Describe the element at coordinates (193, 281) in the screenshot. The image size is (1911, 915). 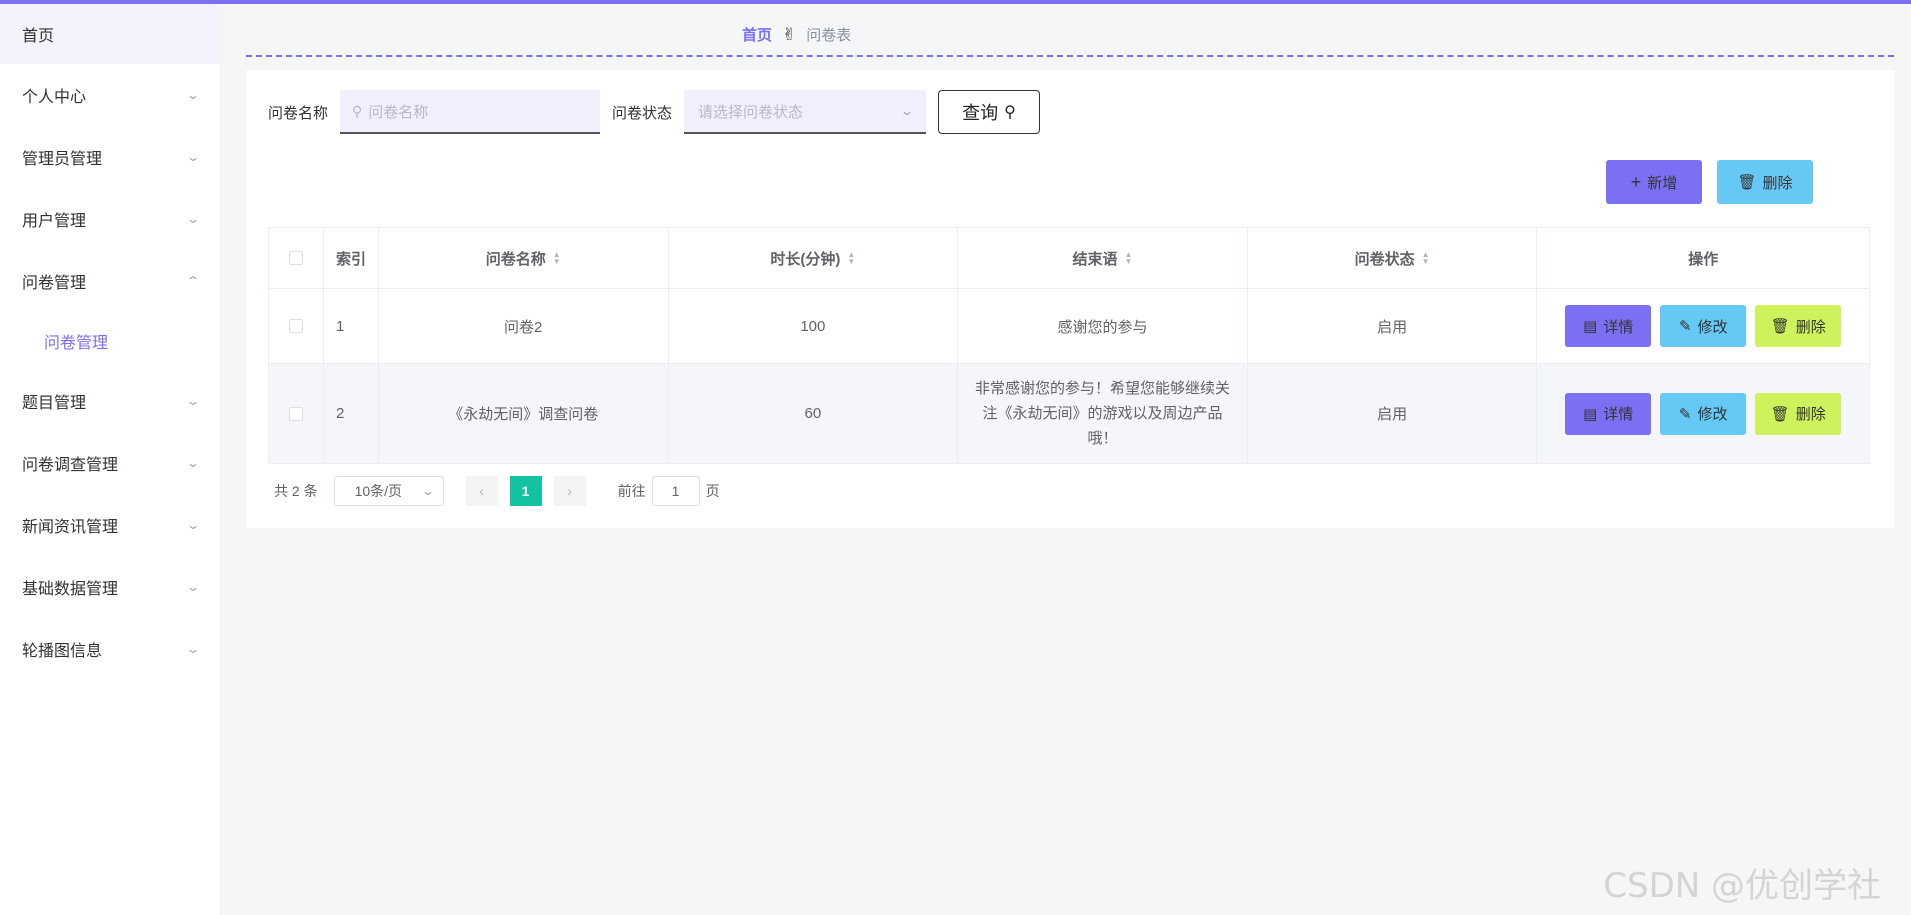
I see `chevron-up-icon: ⌃` at that location.